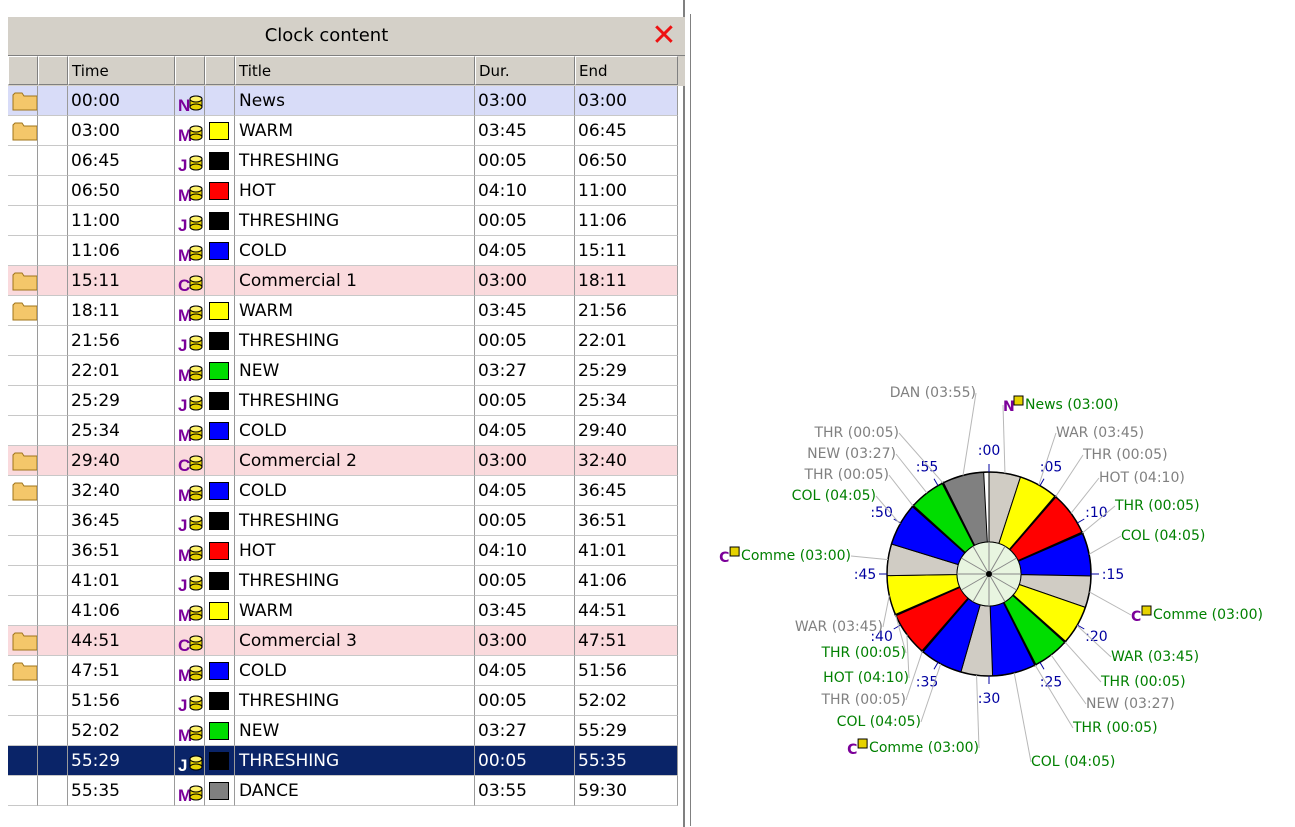 The width and height of the screenshot is (1295, 827). I want to click on table-row: 36:45 J THRESHING 00:05 36:51, so click(343, 521).